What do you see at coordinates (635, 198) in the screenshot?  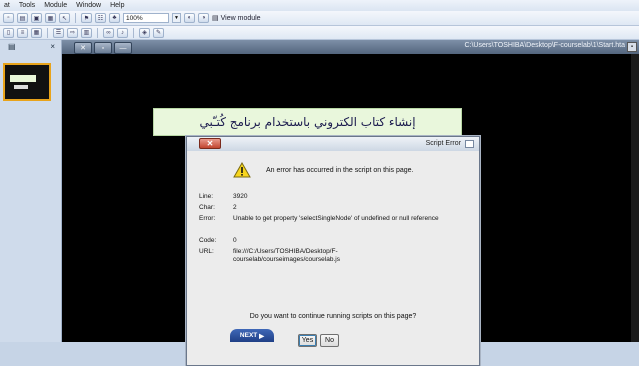 I see `vertical-scrollbar` at bounding box center [635, 198].